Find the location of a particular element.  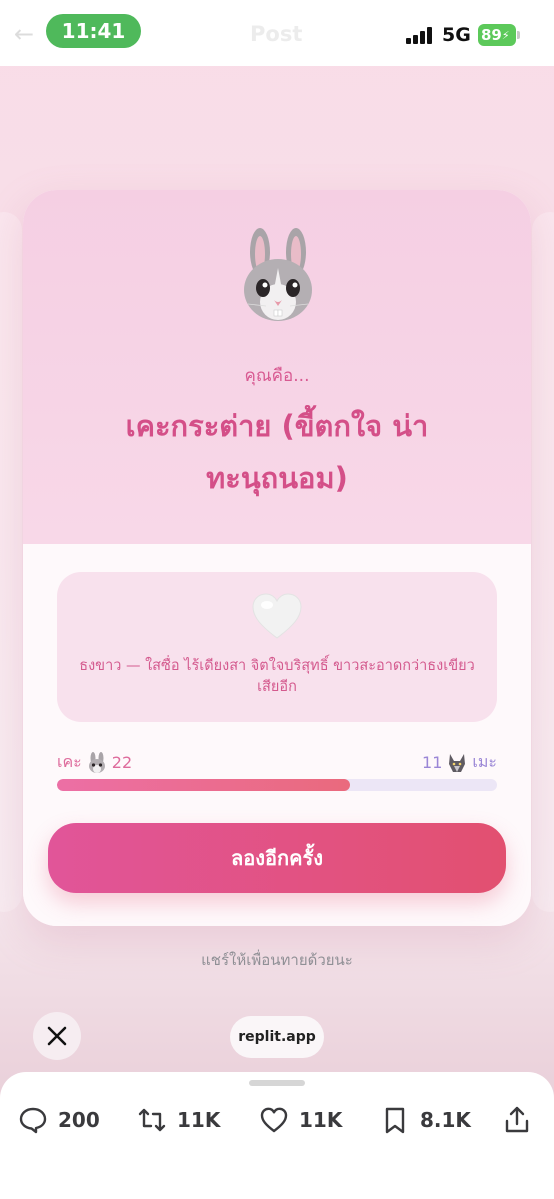

battery-level: 89 is located at coordinates (491, 35).